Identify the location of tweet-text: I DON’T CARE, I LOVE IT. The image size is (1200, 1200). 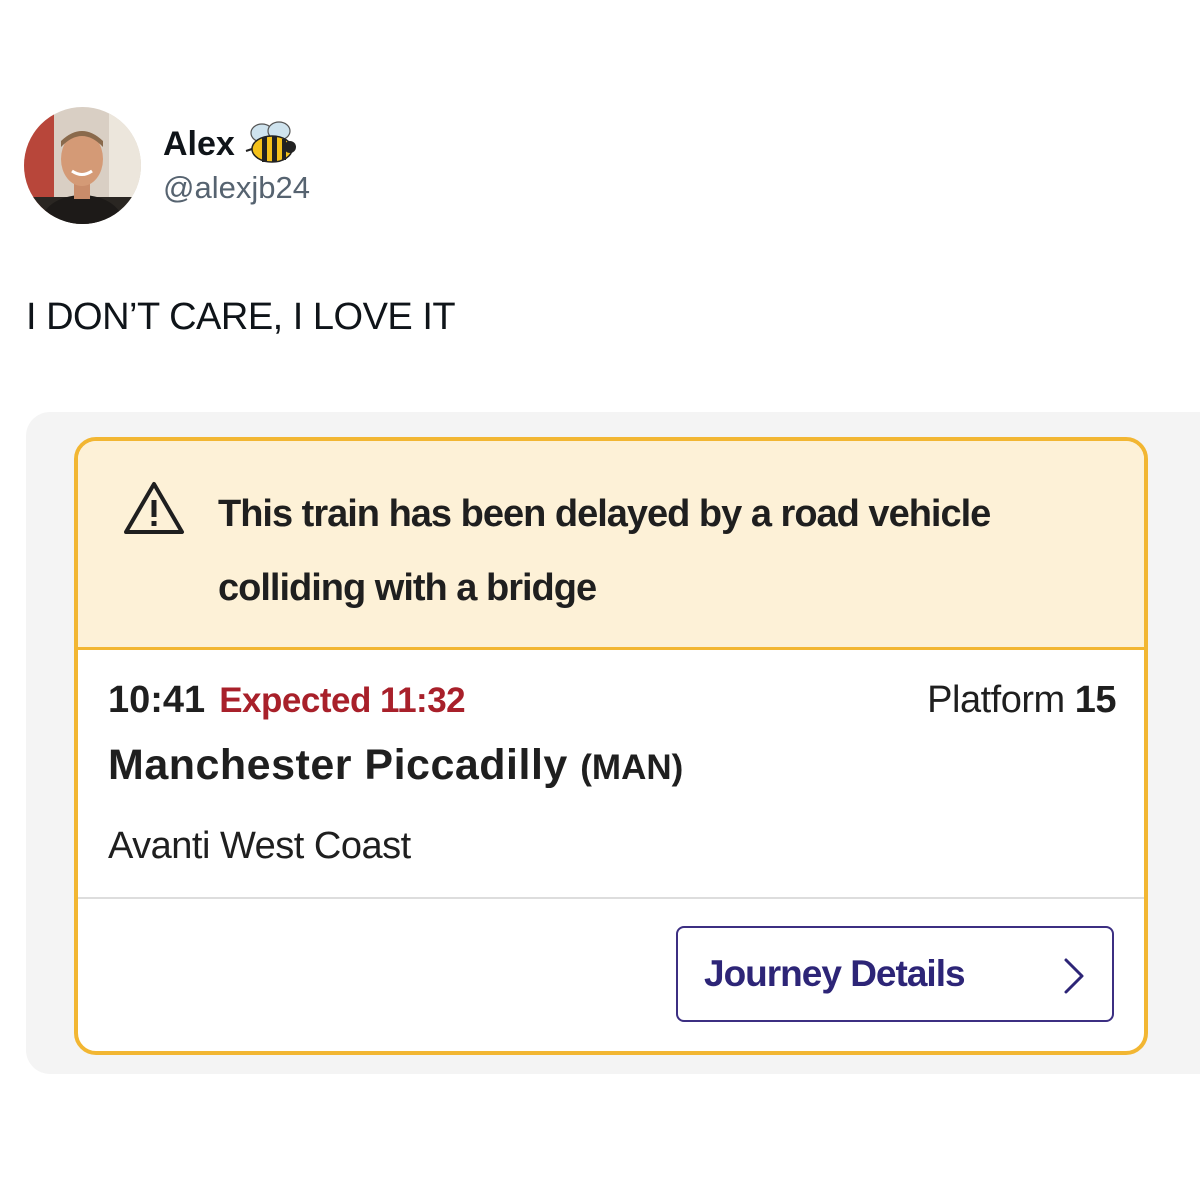
(241, 317).